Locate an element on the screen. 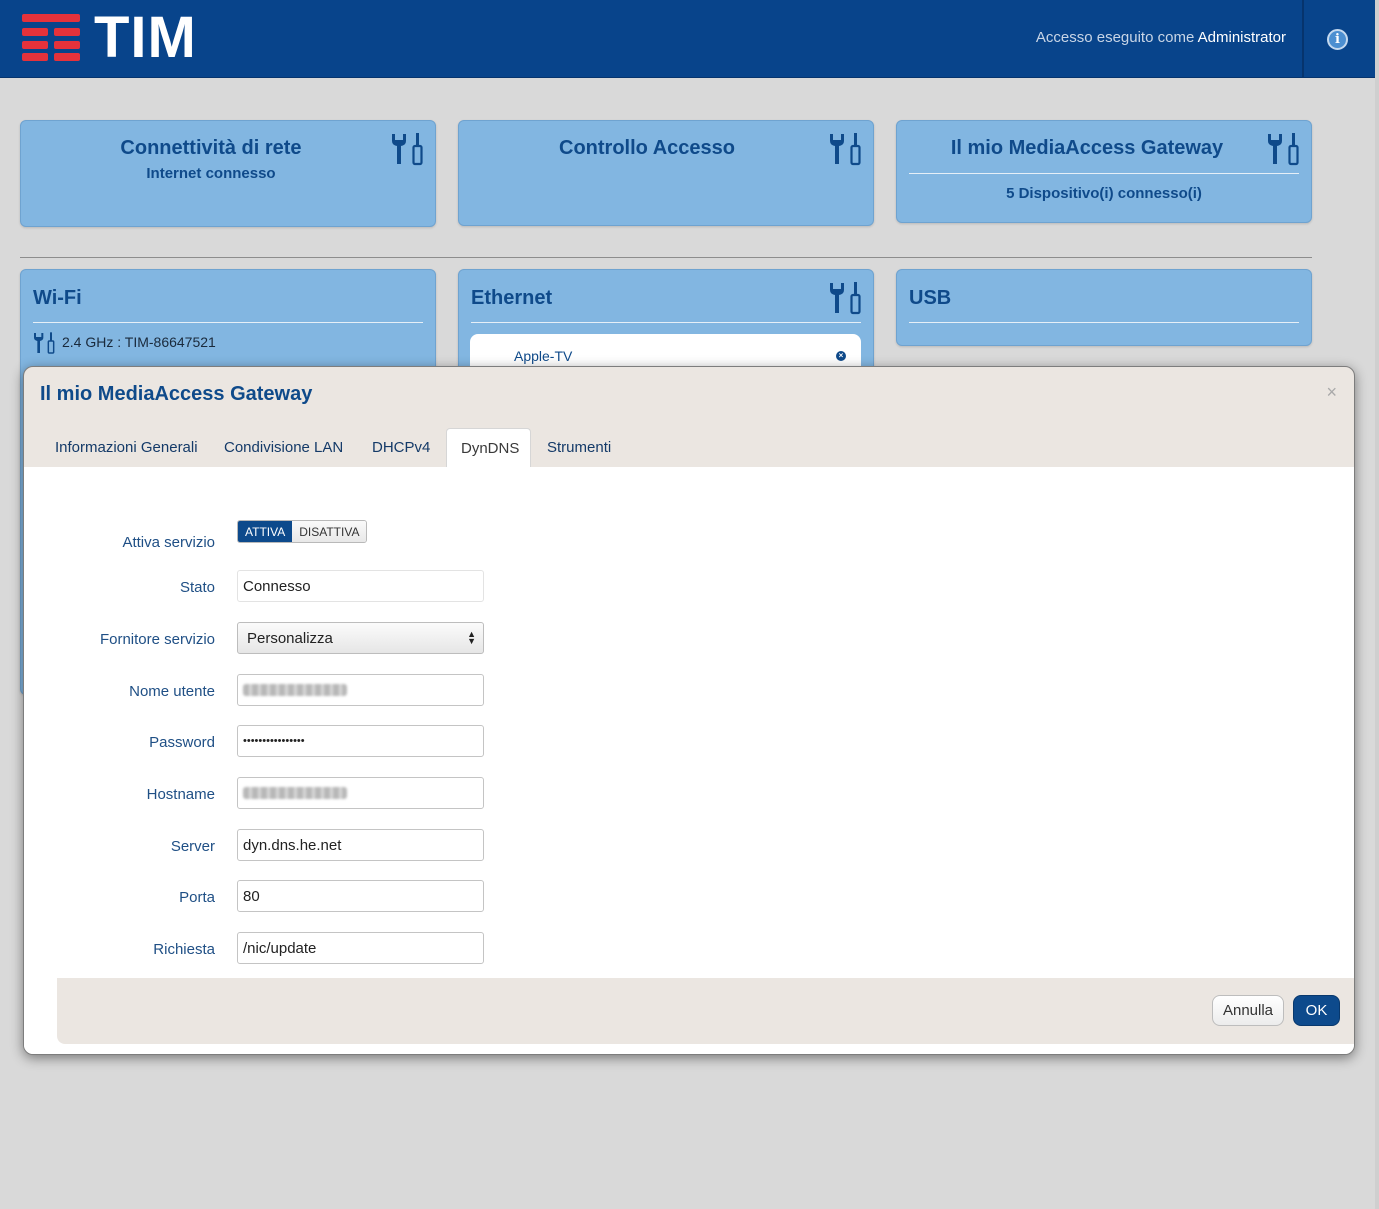 The height and width of the screenshot is (1209, 1379). tab-condivisione-lan: Condivisione LAN is located at coordinates (283, 448).